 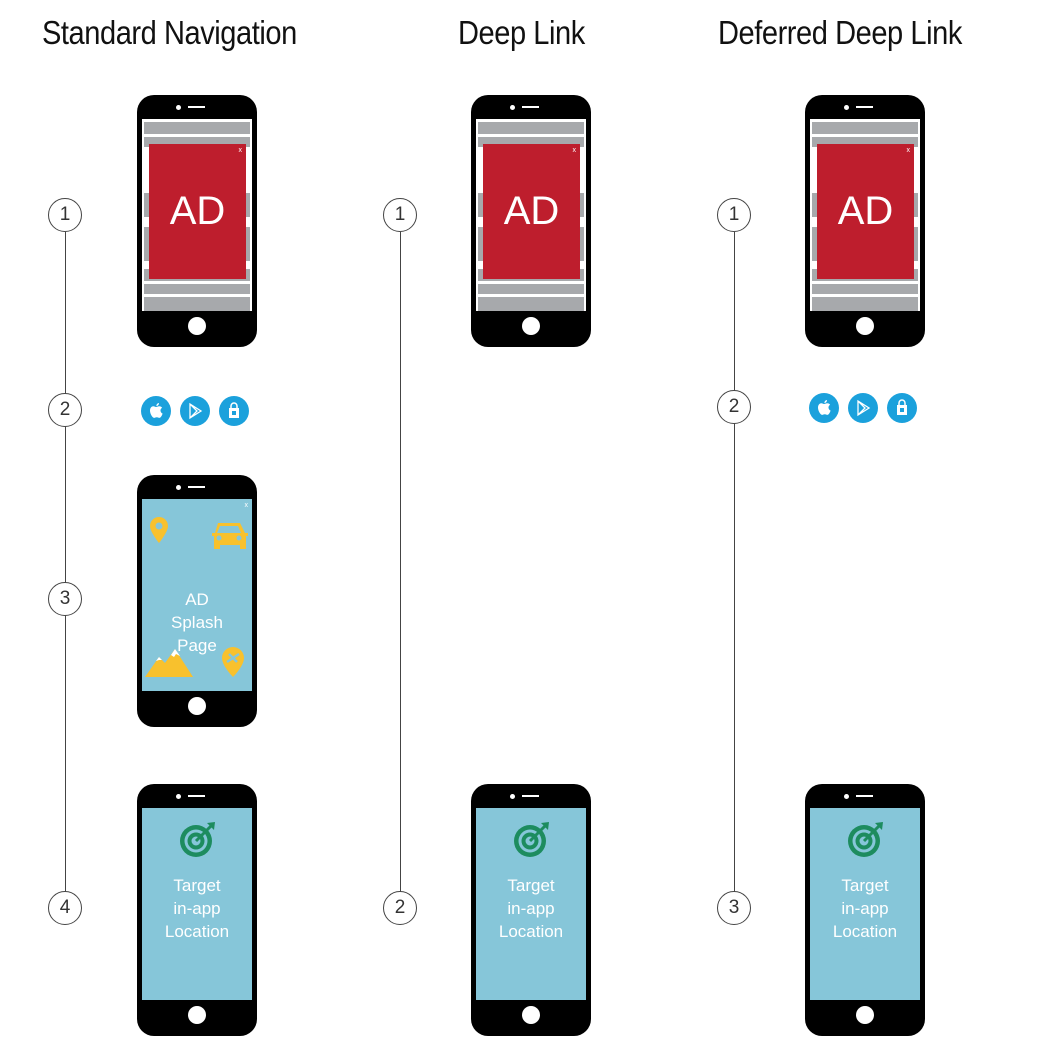 What do you see at coordinates (159, 530) in the screenshot?
I see `location-pin-icon` at bounding box center [159, 530].